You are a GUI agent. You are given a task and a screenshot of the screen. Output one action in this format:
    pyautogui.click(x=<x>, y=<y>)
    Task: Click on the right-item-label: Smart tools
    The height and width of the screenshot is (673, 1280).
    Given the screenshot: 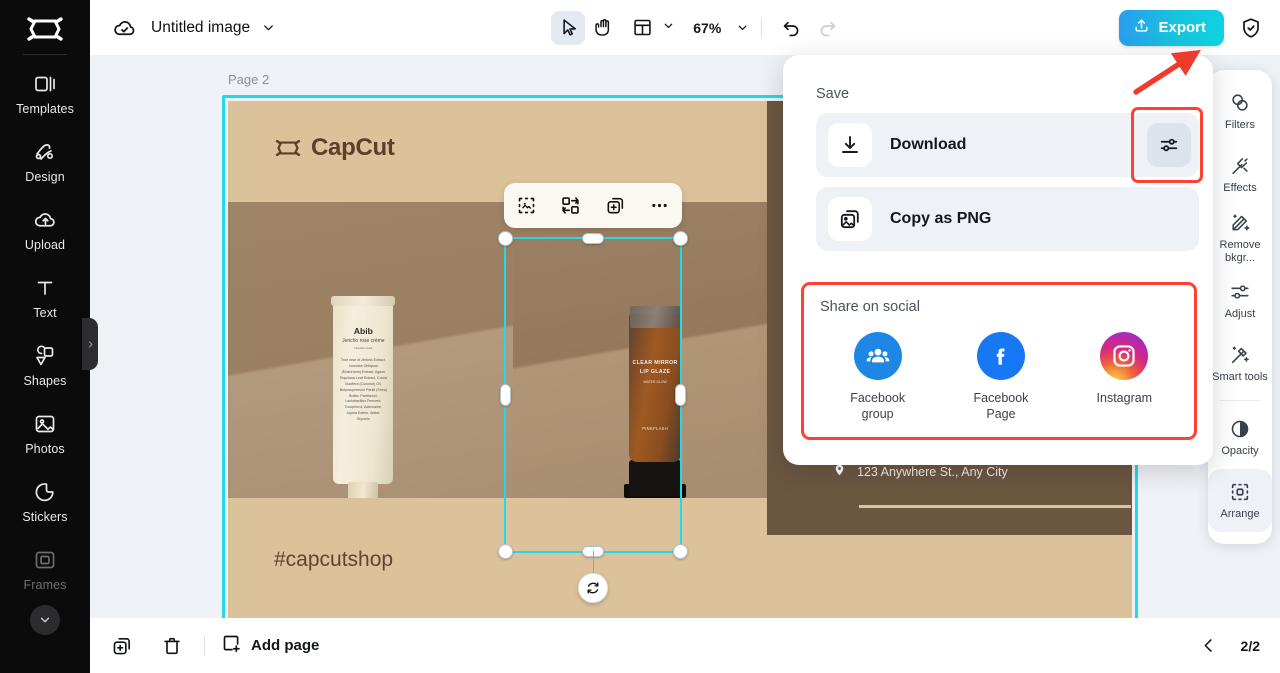 What is the action you would take?
    pyautogui.click(x=1240, y=377)
    